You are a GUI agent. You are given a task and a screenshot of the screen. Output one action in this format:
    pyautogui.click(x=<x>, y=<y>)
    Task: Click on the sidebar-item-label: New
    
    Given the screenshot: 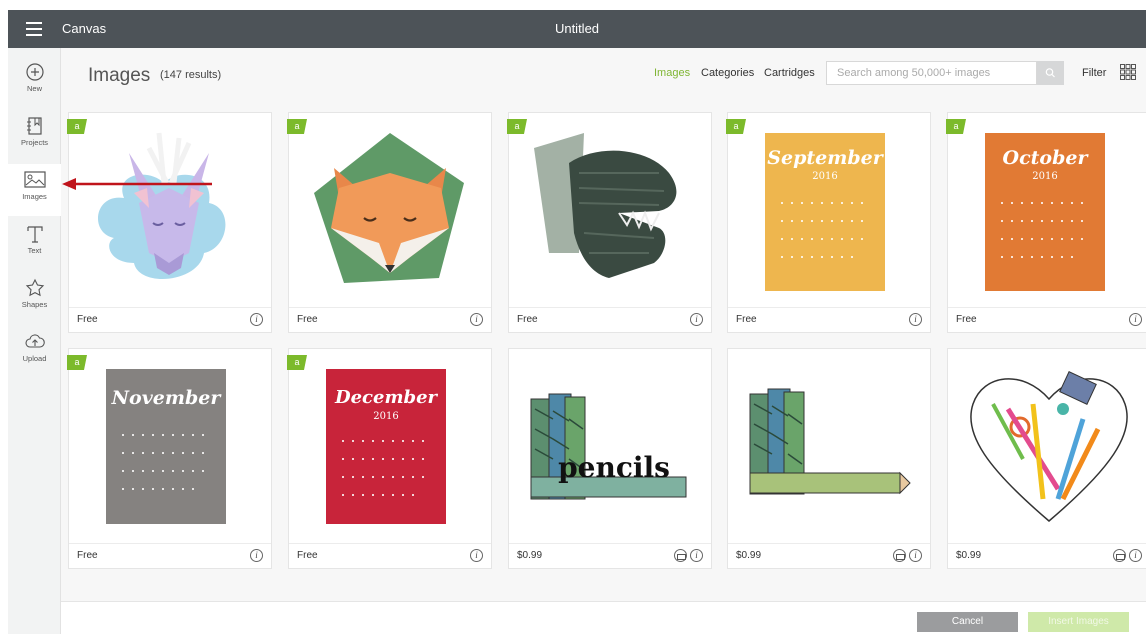 What is the action you would take?
    pyautogui.click(x=34, y=88)
    